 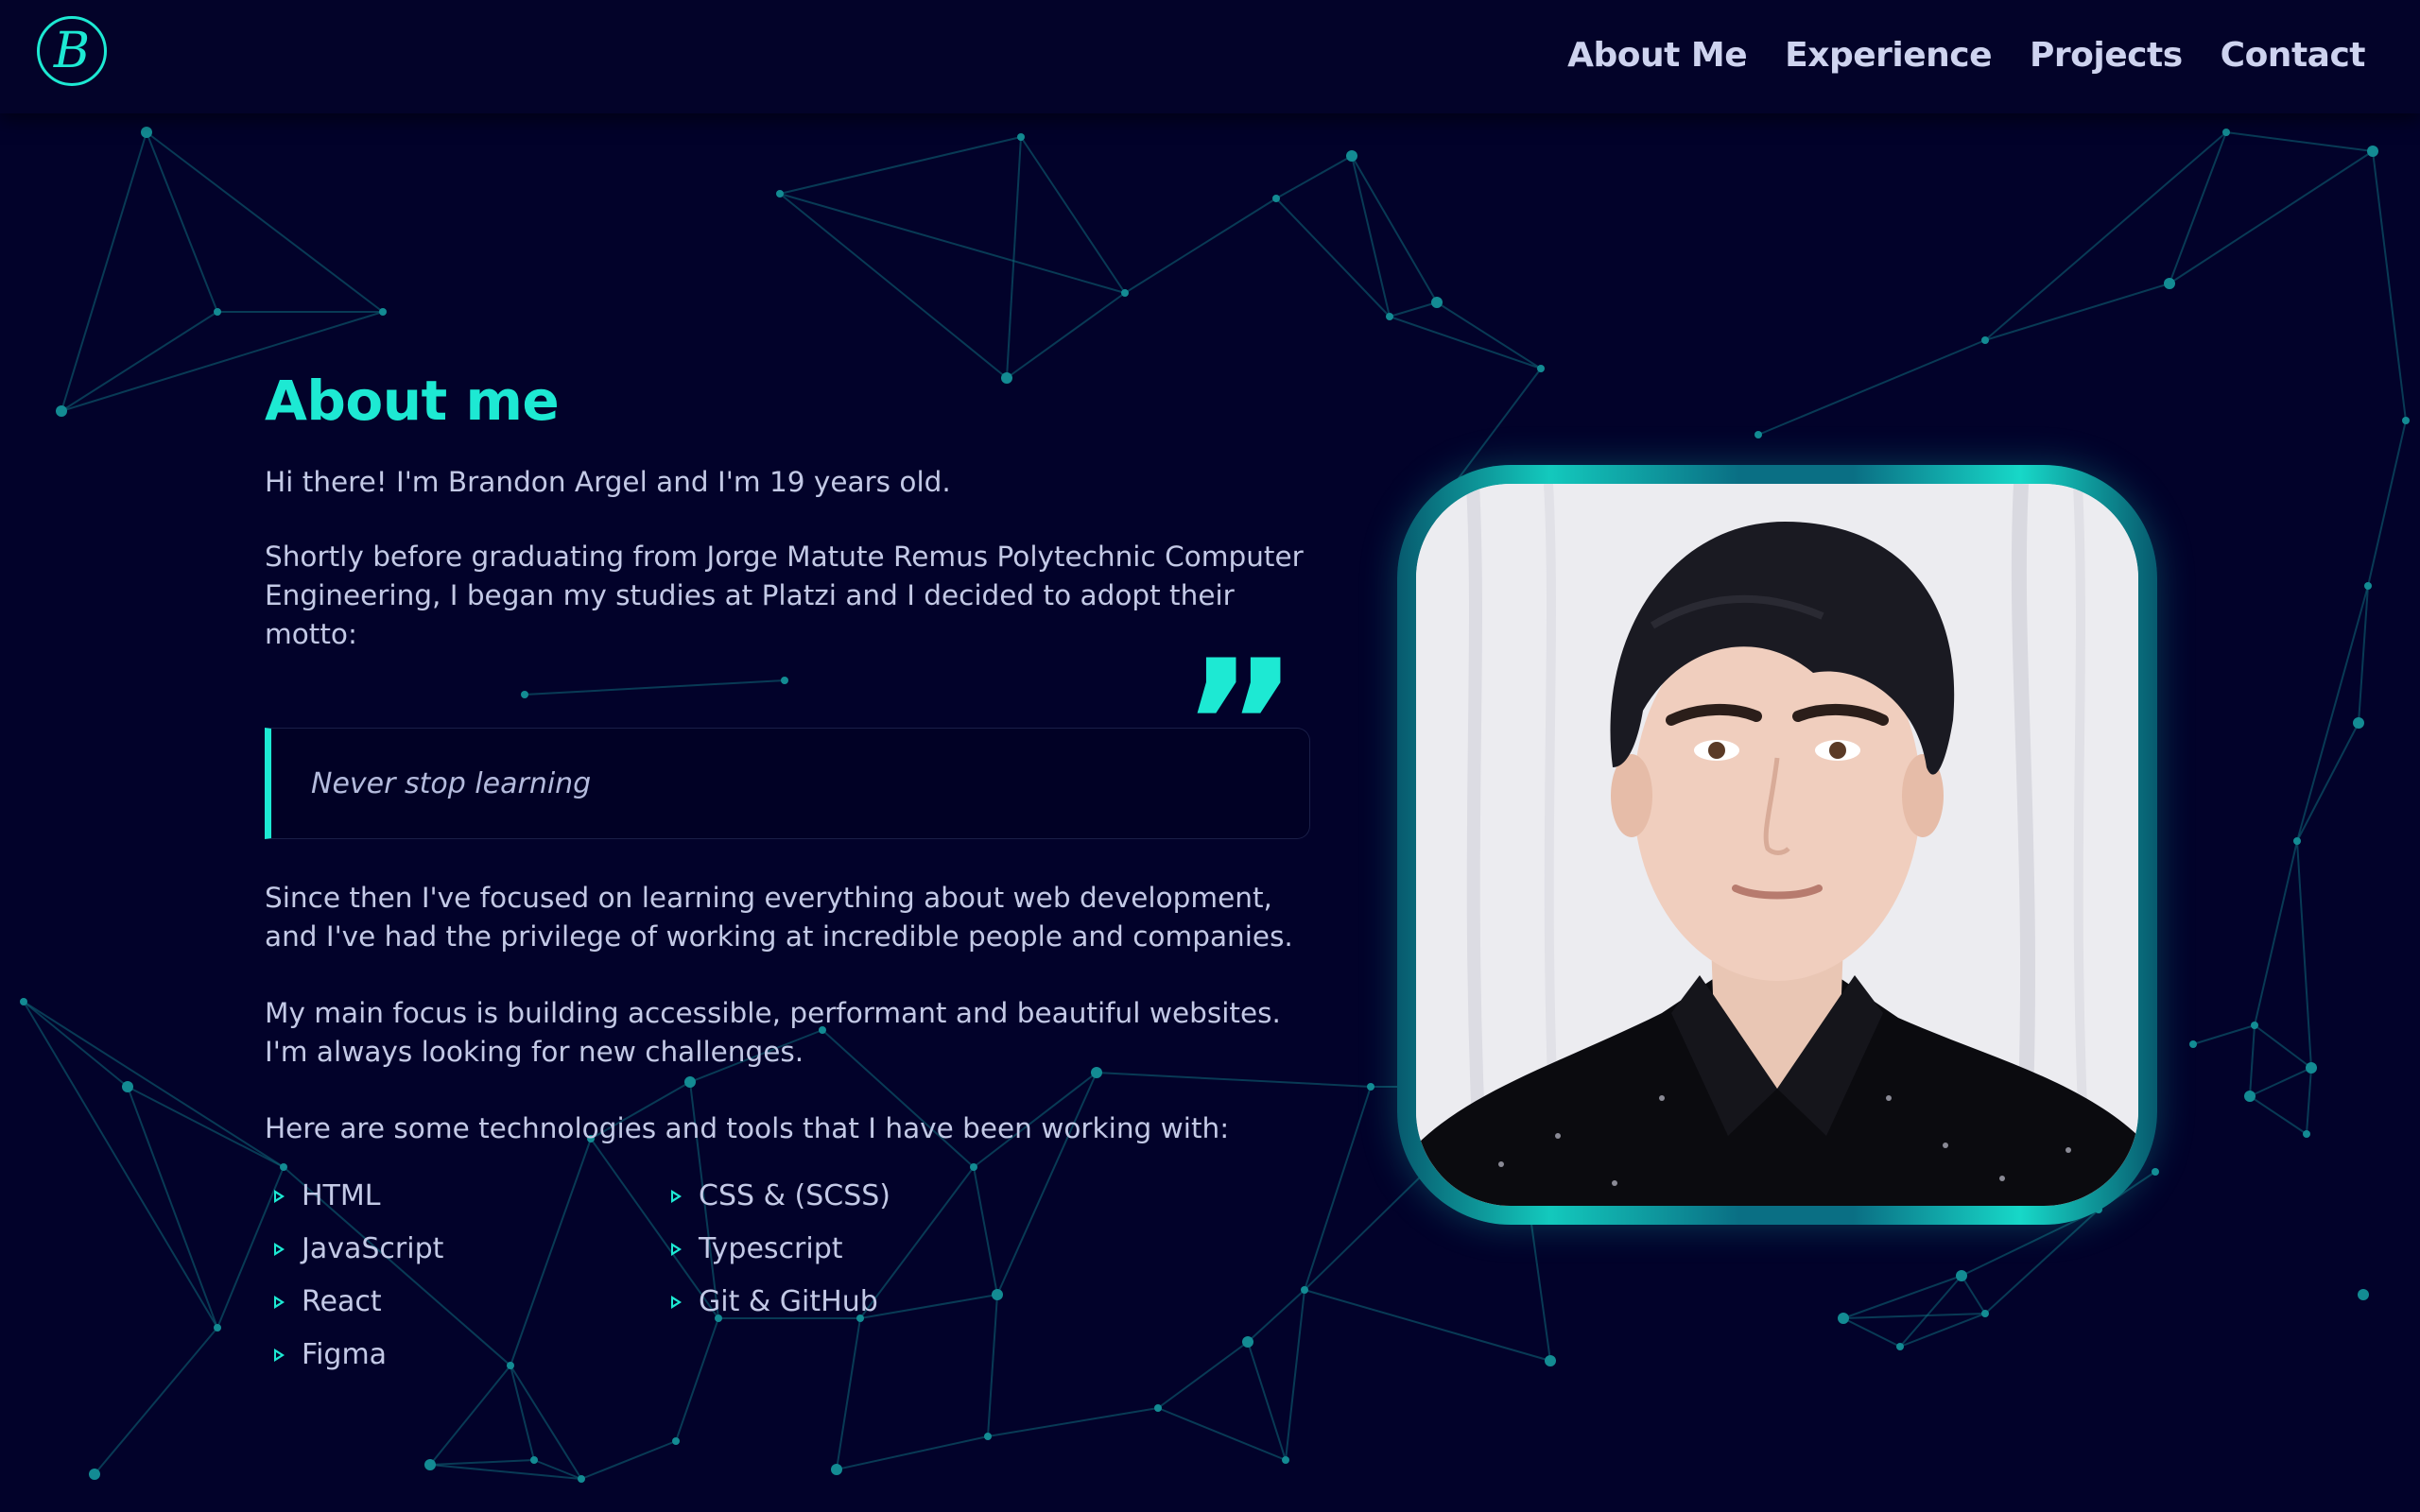 I want to click on nav-link-experience: Experience, so click(x=1888, y=55).